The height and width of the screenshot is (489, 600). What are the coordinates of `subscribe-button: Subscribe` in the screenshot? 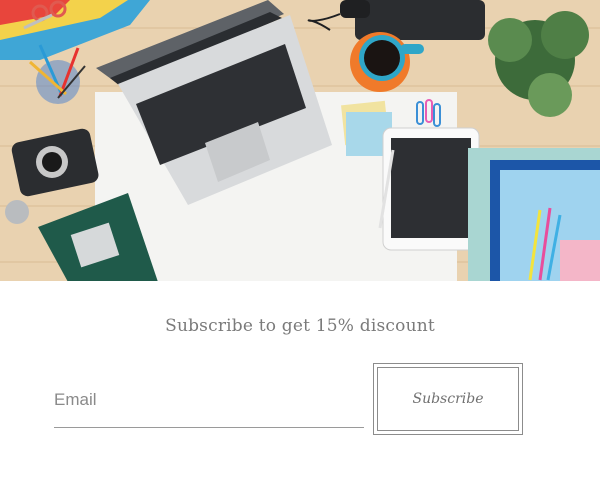 It's located at (448, 399).